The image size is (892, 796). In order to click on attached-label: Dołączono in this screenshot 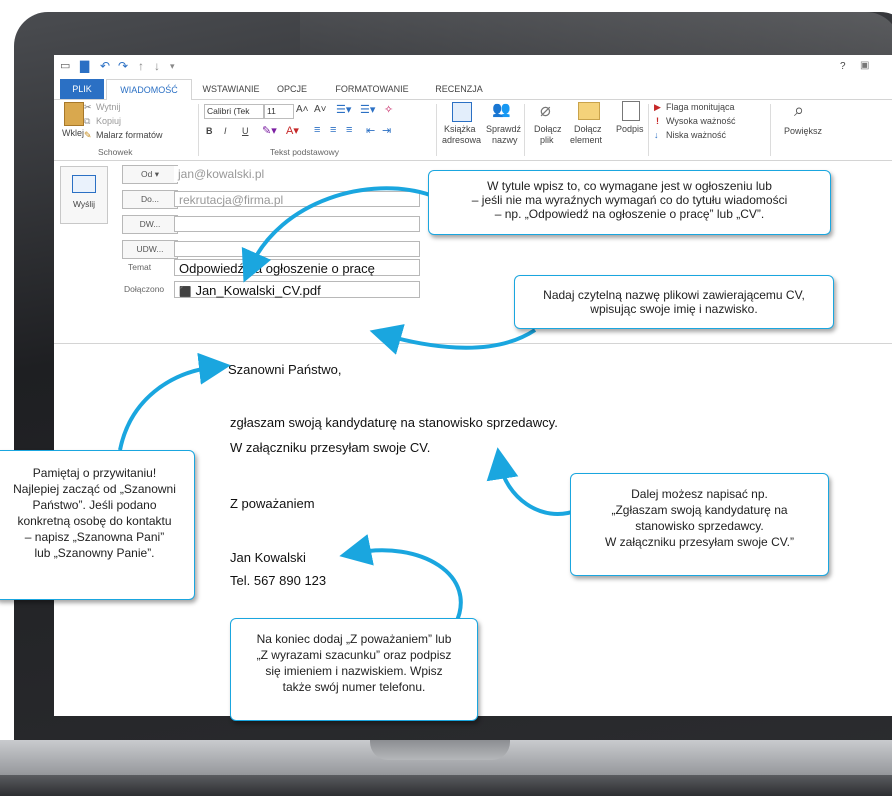, I will do `click(144, 289)`.